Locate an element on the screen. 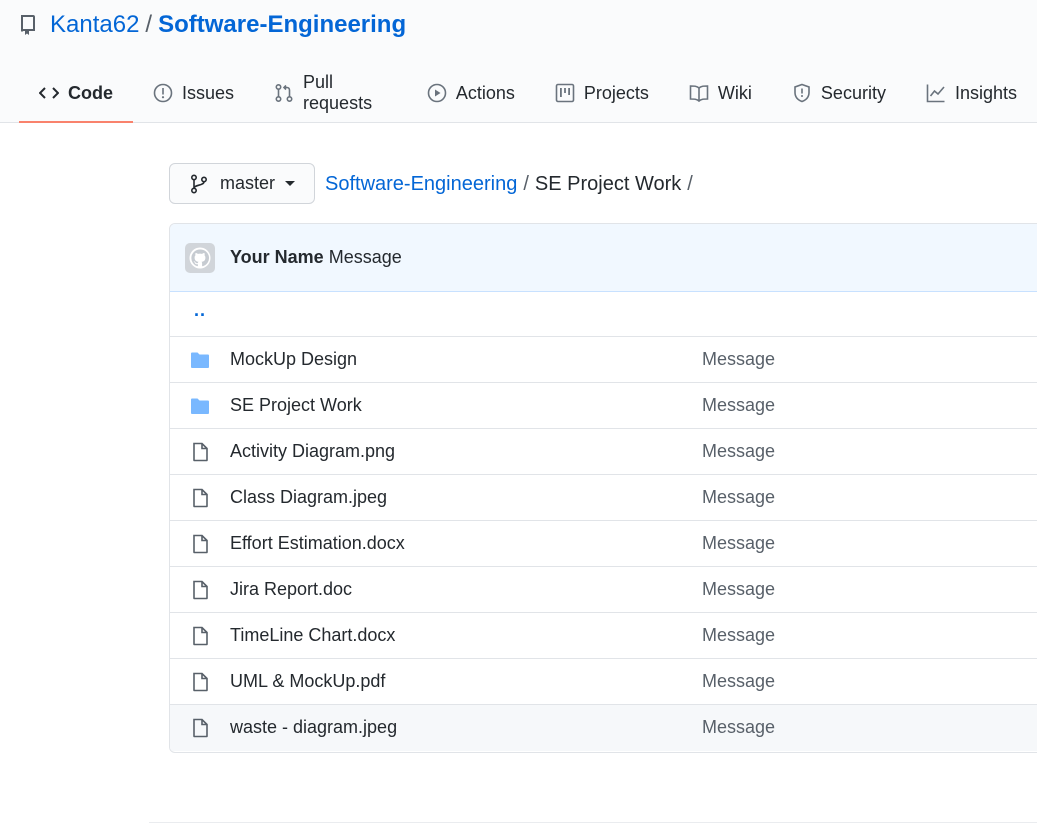 This screenshot has height=827, width=1037. breadcrumb-current: SE Project Work is located at coordinates (608, 183).